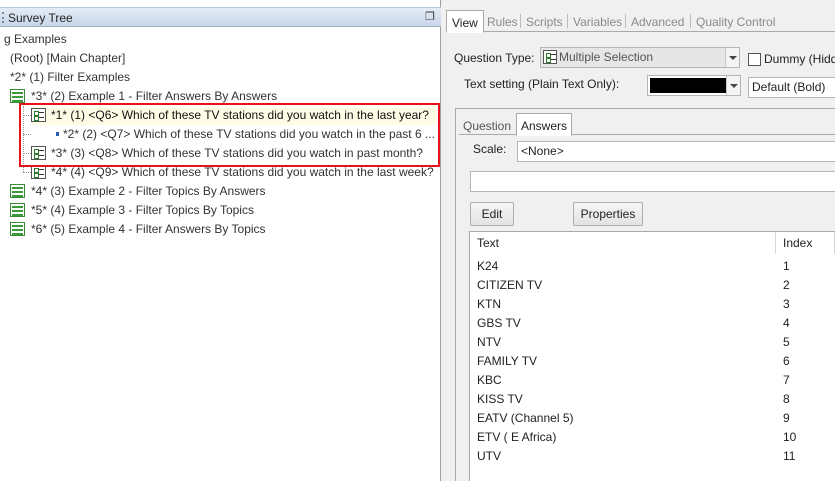 The height and width of the screenshot is (481, 835). I want to click on column-header-index: Index, so click(805, 243).